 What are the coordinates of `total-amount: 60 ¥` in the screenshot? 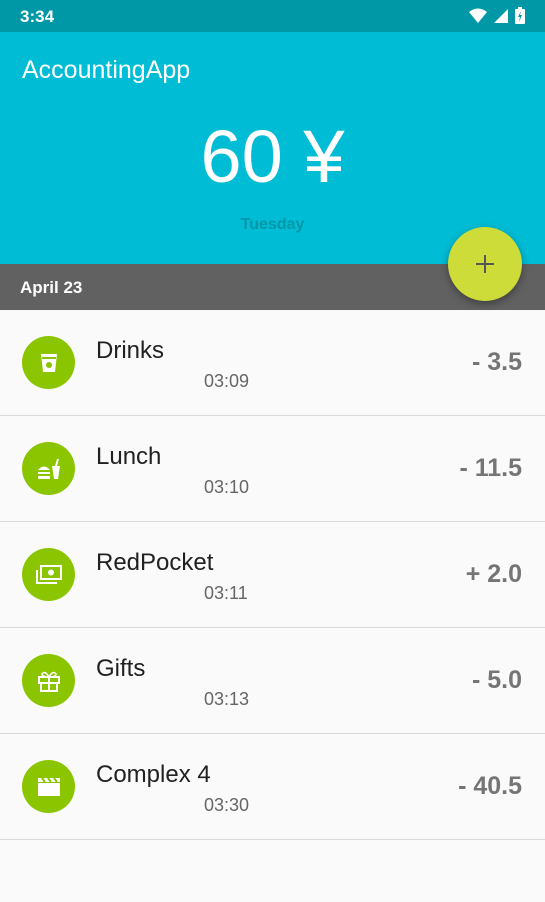 It's located at (272, 156).